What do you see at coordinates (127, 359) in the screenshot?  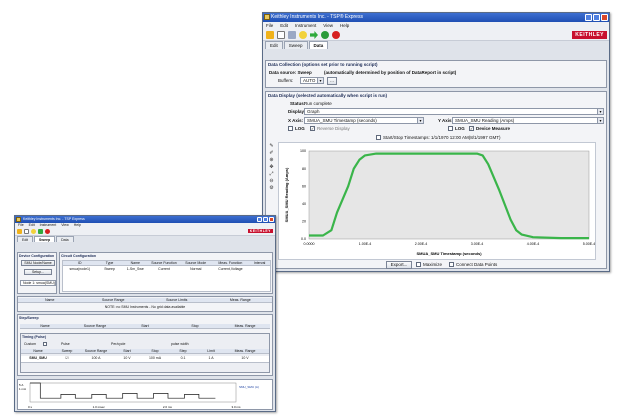 I see `cell-sweep-start: 10 V` at bounding box center [127, 359].